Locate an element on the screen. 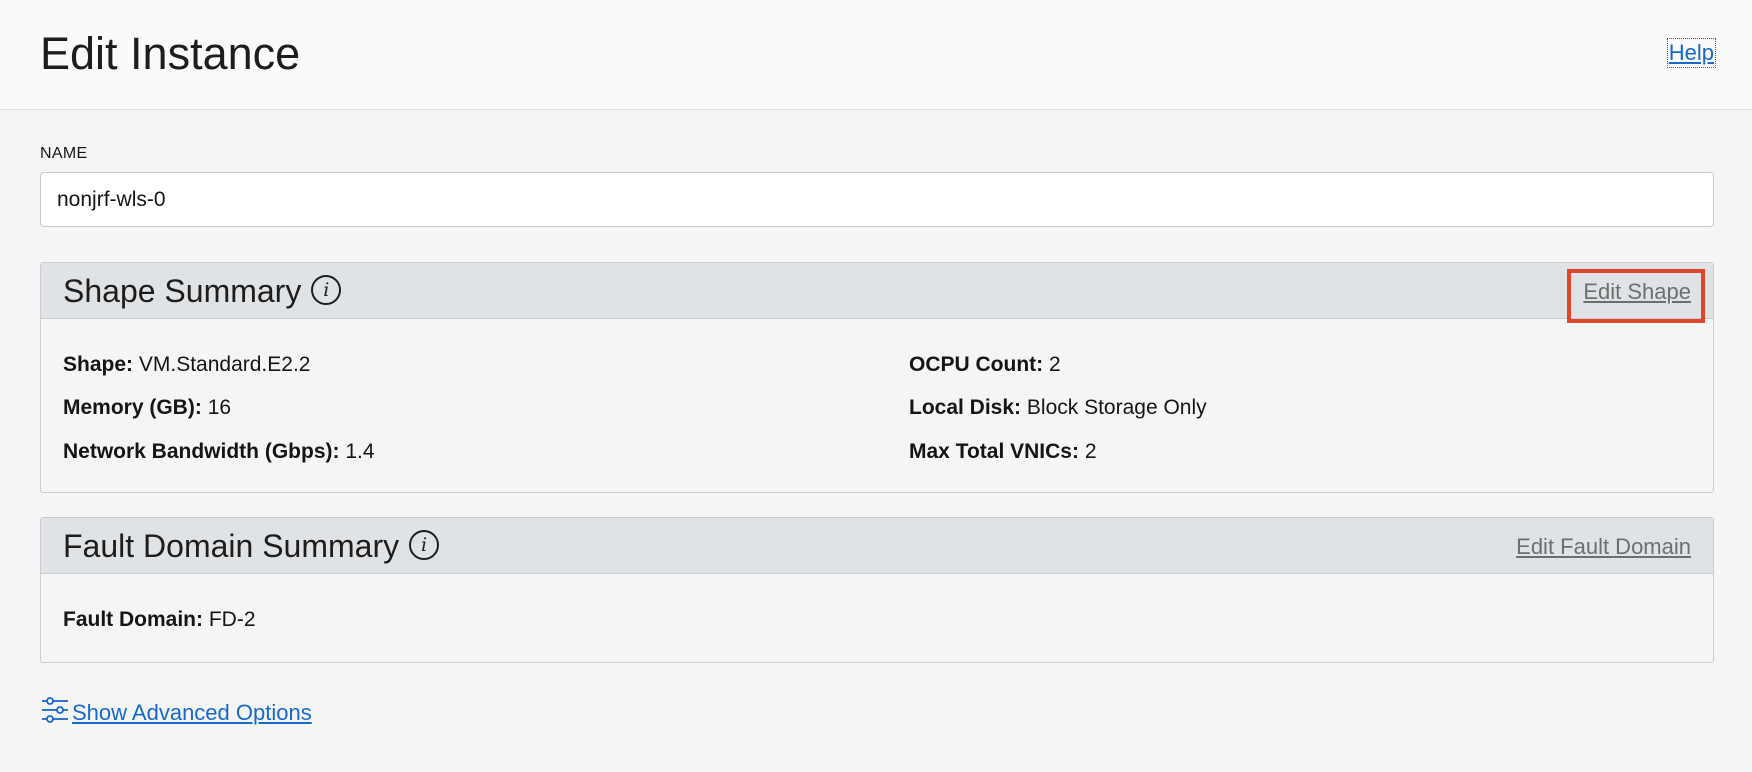  local-disk-field-value: Block Storage Only is located at coordinates (1116, 407).